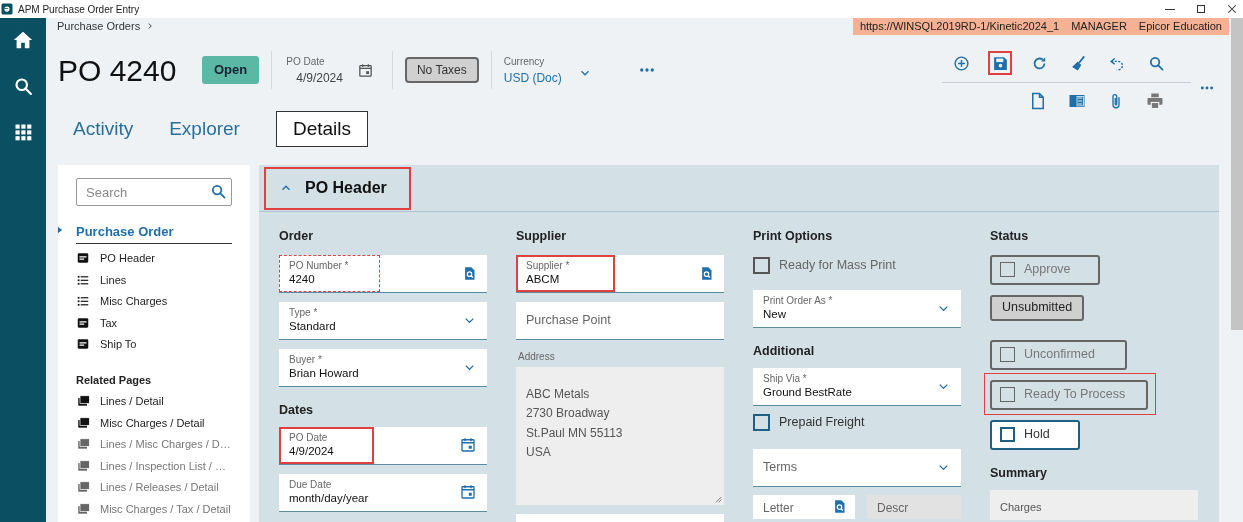 The height and width of the screenshot is (522, 1243). Describe the element at coordinates (23, 40) in the screenshot. I see `home-icon` at that location.